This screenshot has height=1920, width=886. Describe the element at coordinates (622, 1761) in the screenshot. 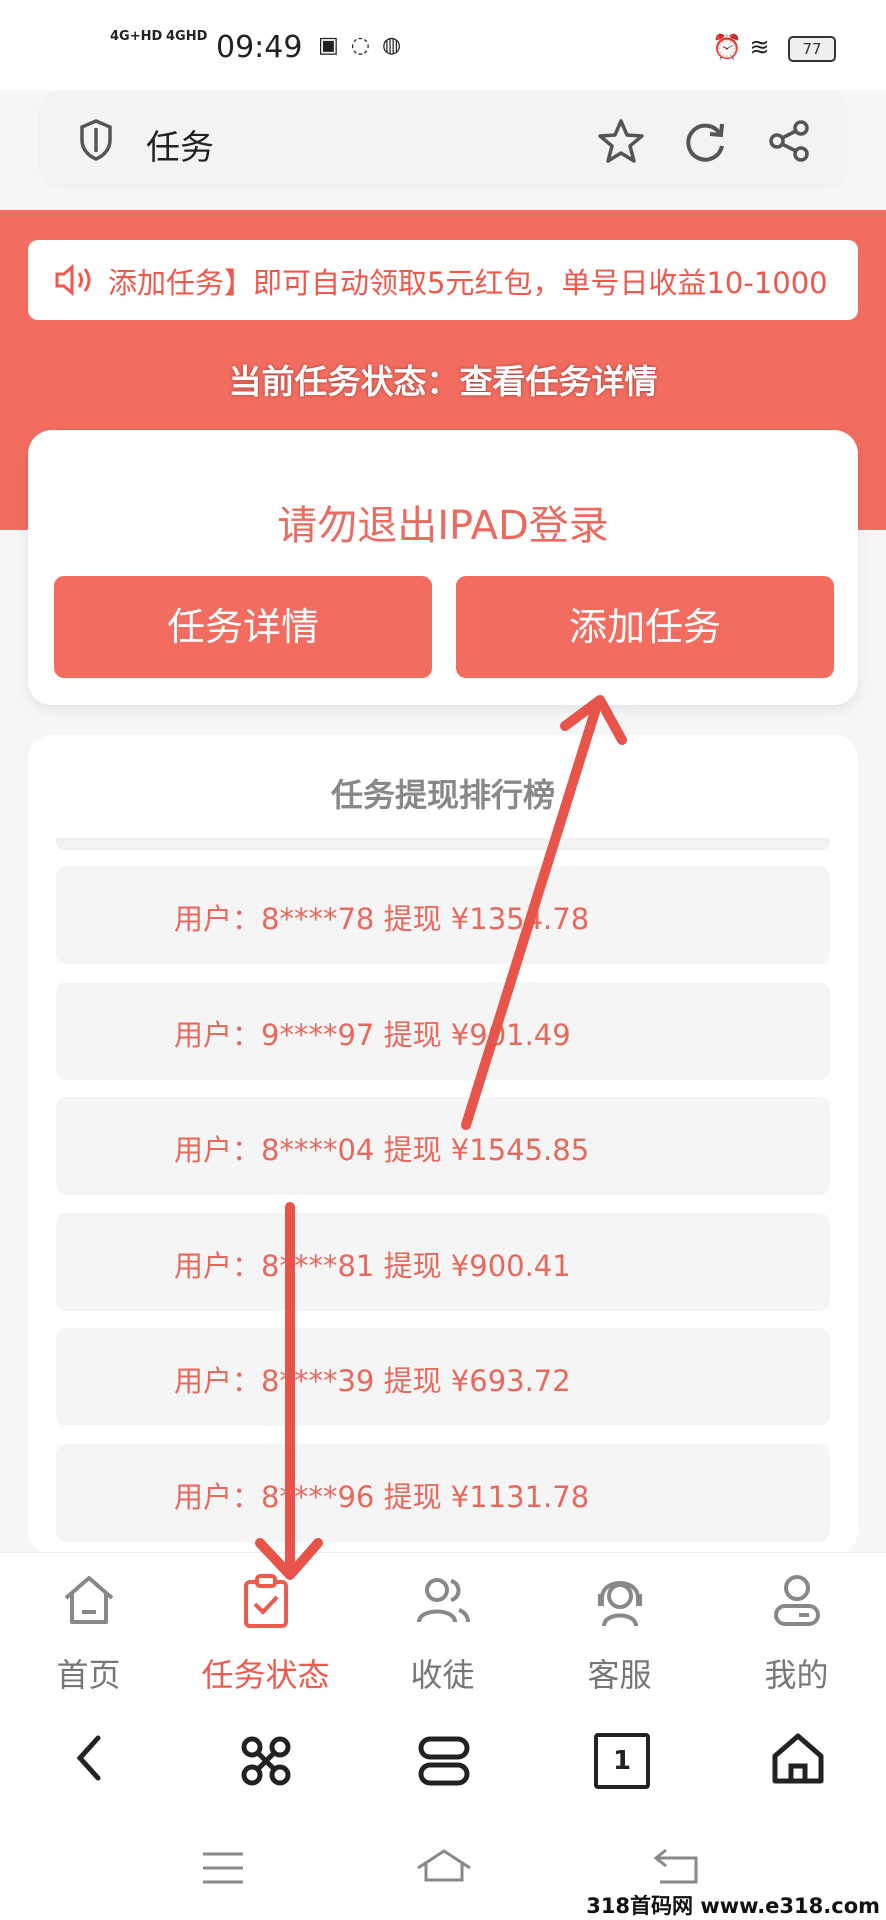

I see `tabs-count-button: 1` at that location.